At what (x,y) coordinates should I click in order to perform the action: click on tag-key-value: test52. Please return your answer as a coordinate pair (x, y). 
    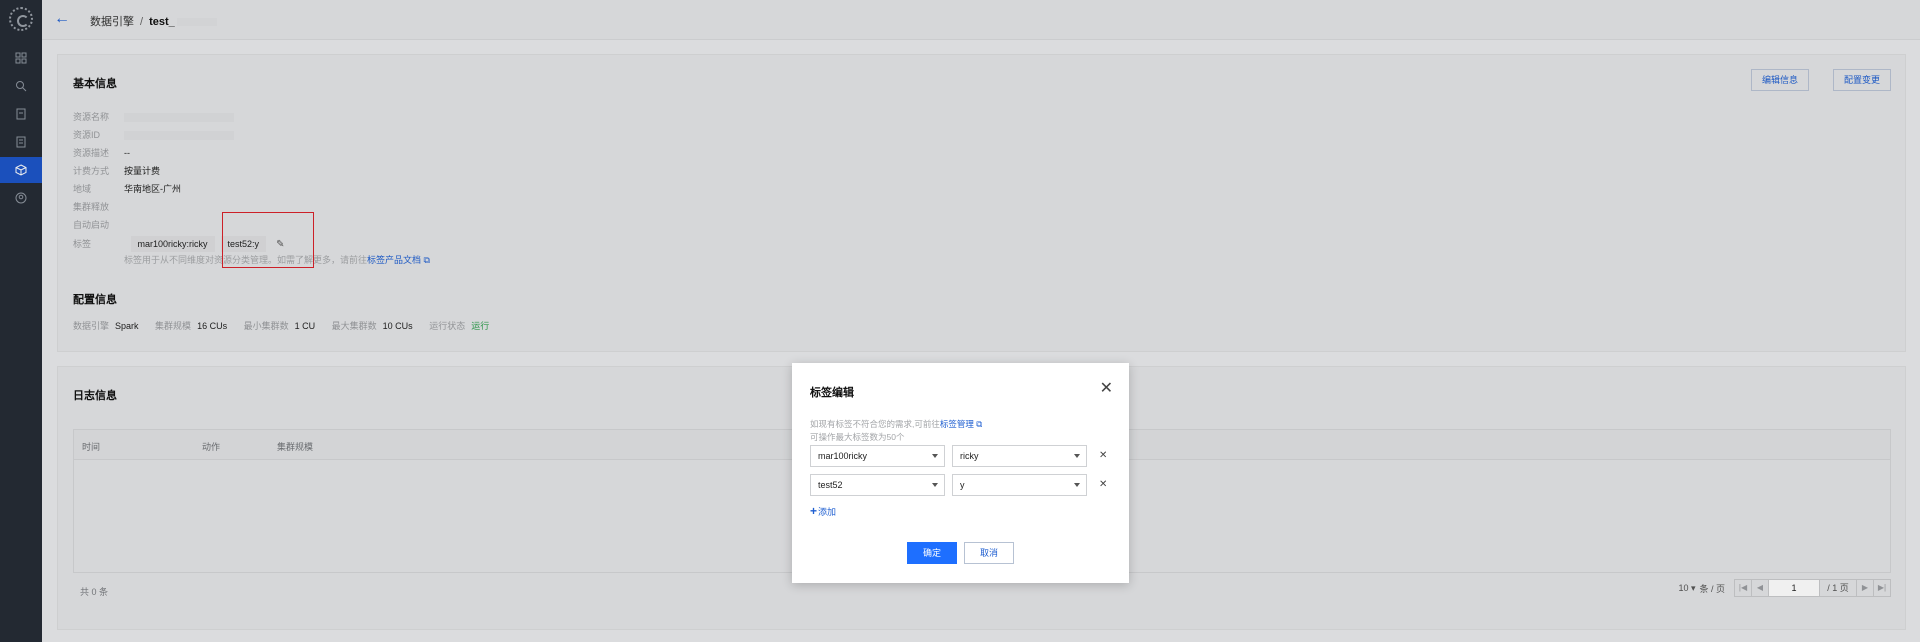
    Looking at the image, I should click on (830, 485).